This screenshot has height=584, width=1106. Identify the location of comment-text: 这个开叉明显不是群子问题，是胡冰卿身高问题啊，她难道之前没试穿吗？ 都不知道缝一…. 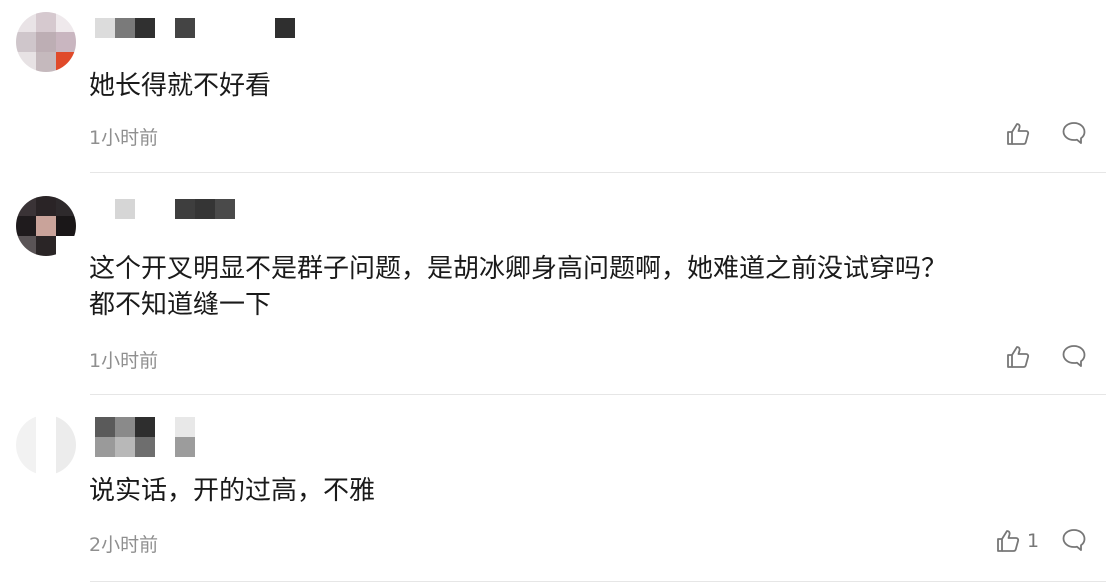
(518, 287).